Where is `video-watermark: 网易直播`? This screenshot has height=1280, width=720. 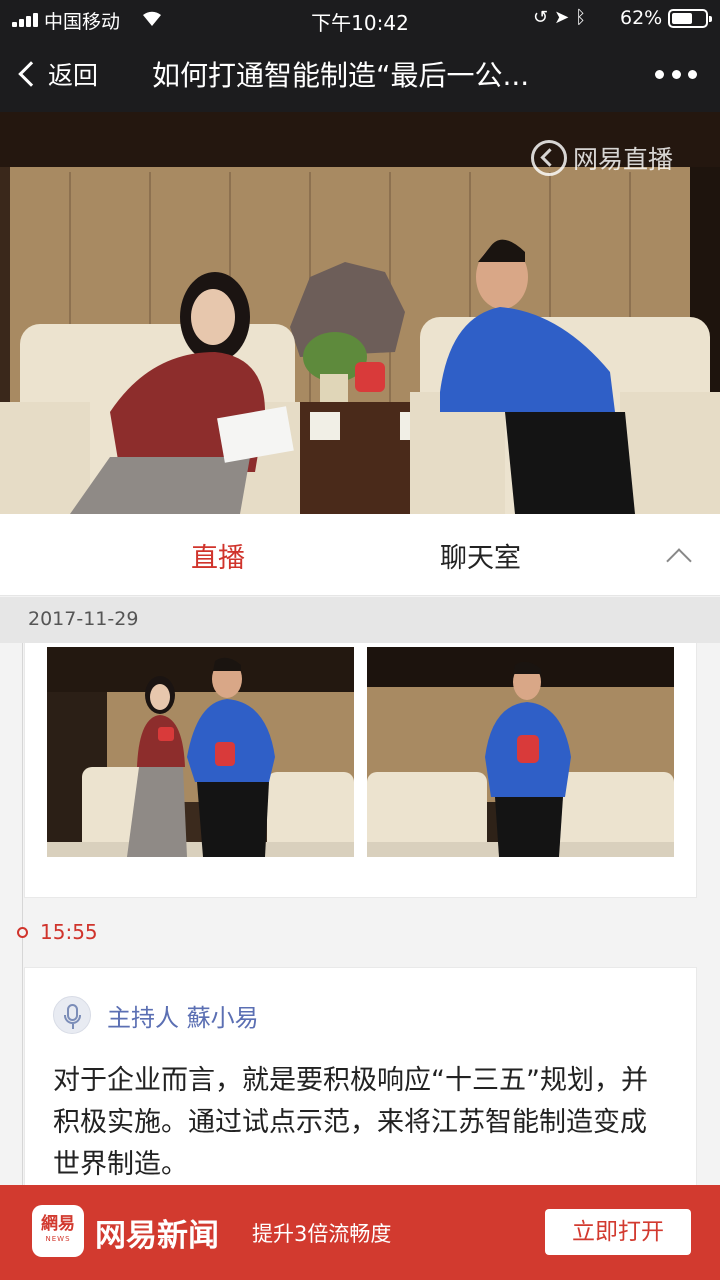 video-watermark: 网易直播 is located at coordinates (602, 158).